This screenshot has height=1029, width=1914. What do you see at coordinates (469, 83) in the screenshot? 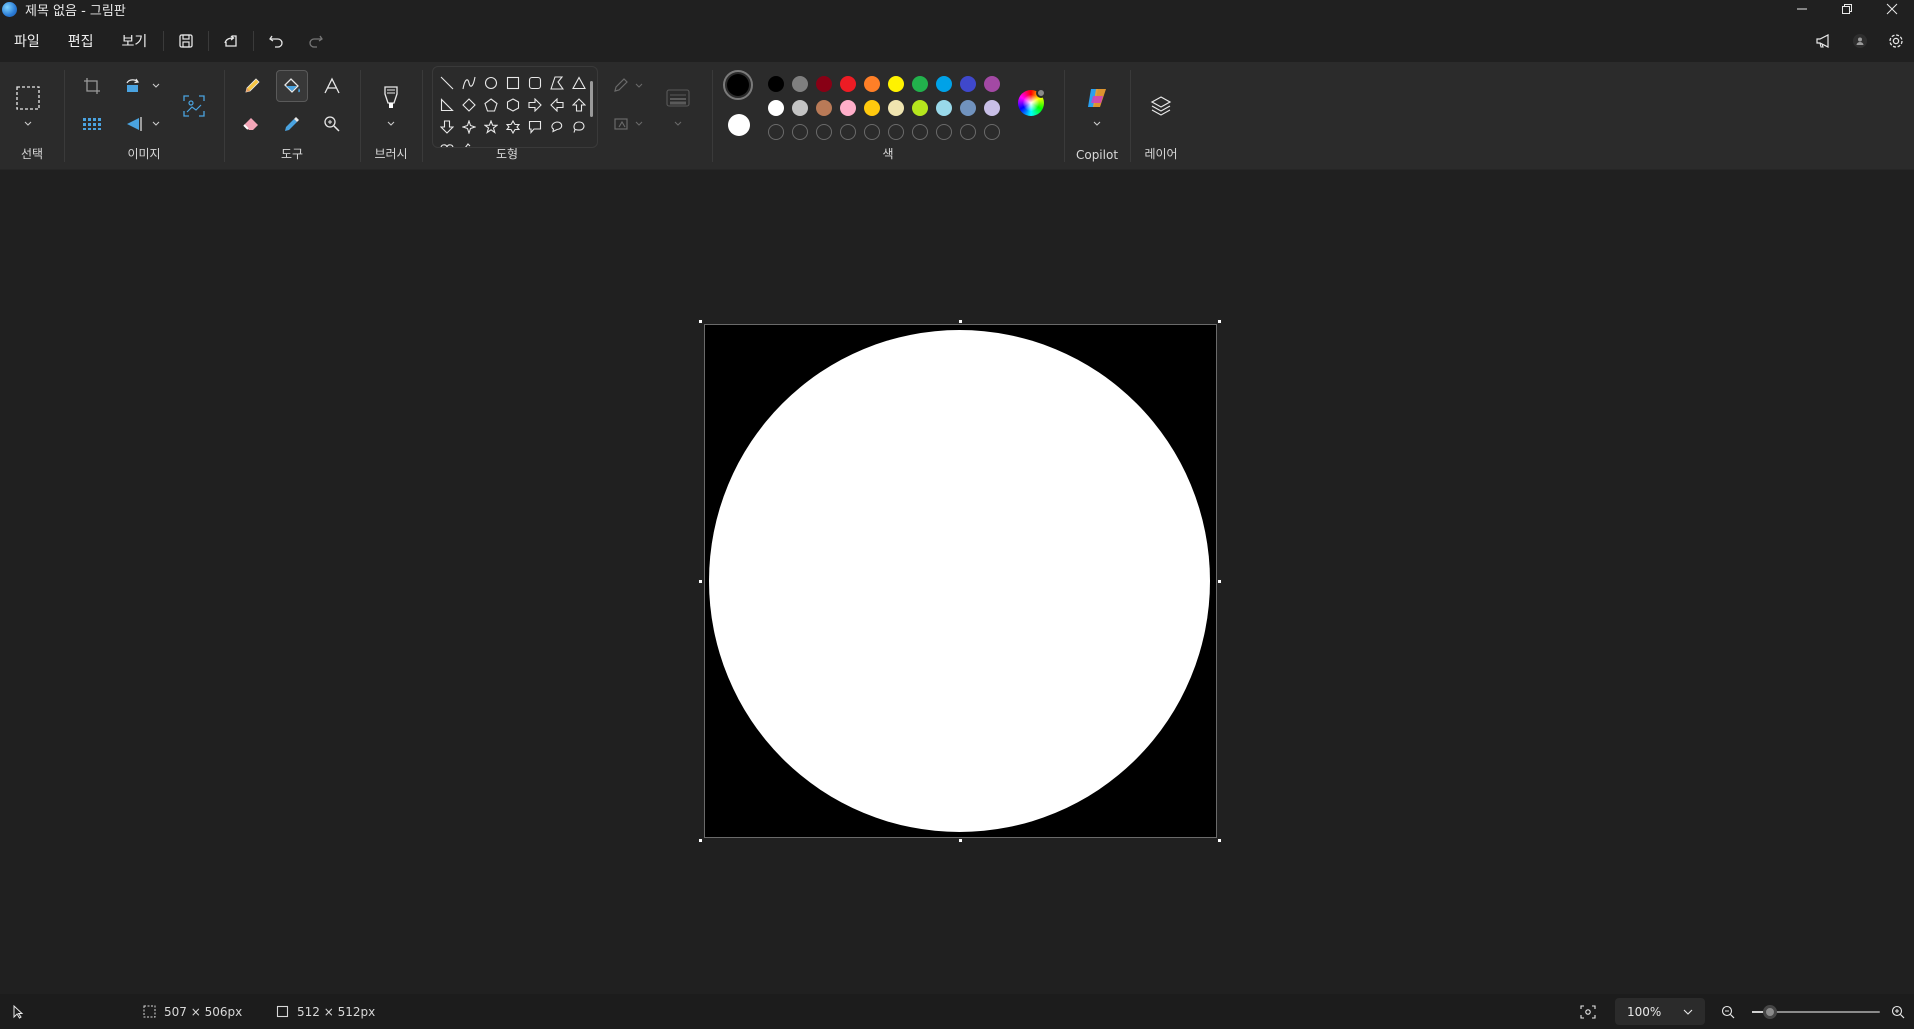
I see `shape-curve` at bounding box center [469, 83].